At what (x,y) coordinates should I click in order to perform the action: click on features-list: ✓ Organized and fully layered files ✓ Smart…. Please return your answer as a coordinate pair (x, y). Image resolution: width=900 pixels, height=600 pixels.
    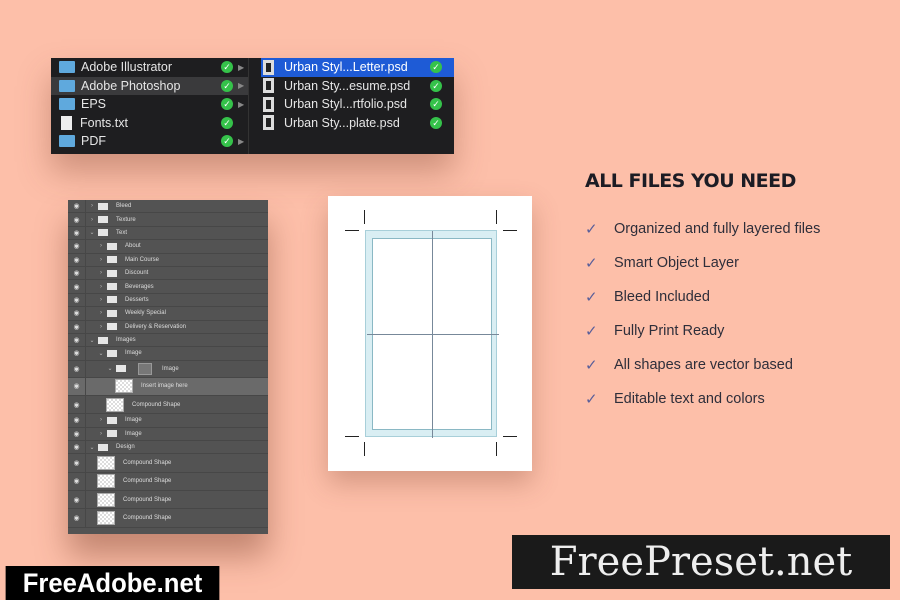
    Looking at the image, I should click on (702, 313).